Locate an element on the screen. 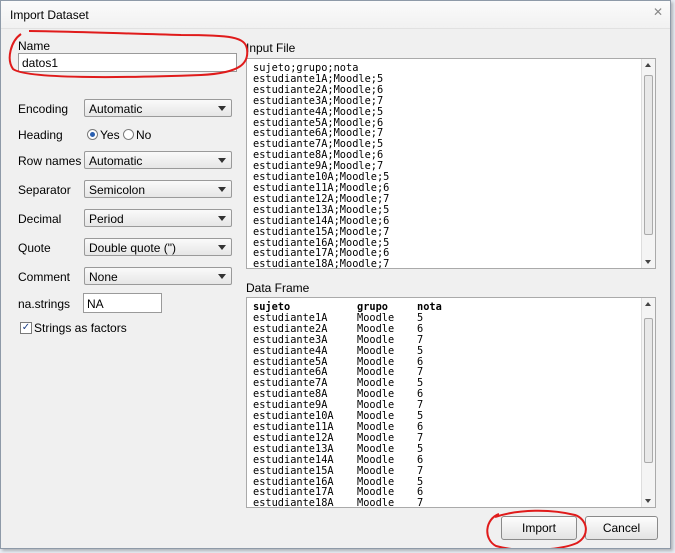 This screenshot has height=553, width=675. quote-value: Double quote (") is located at coordinates (132, 248).